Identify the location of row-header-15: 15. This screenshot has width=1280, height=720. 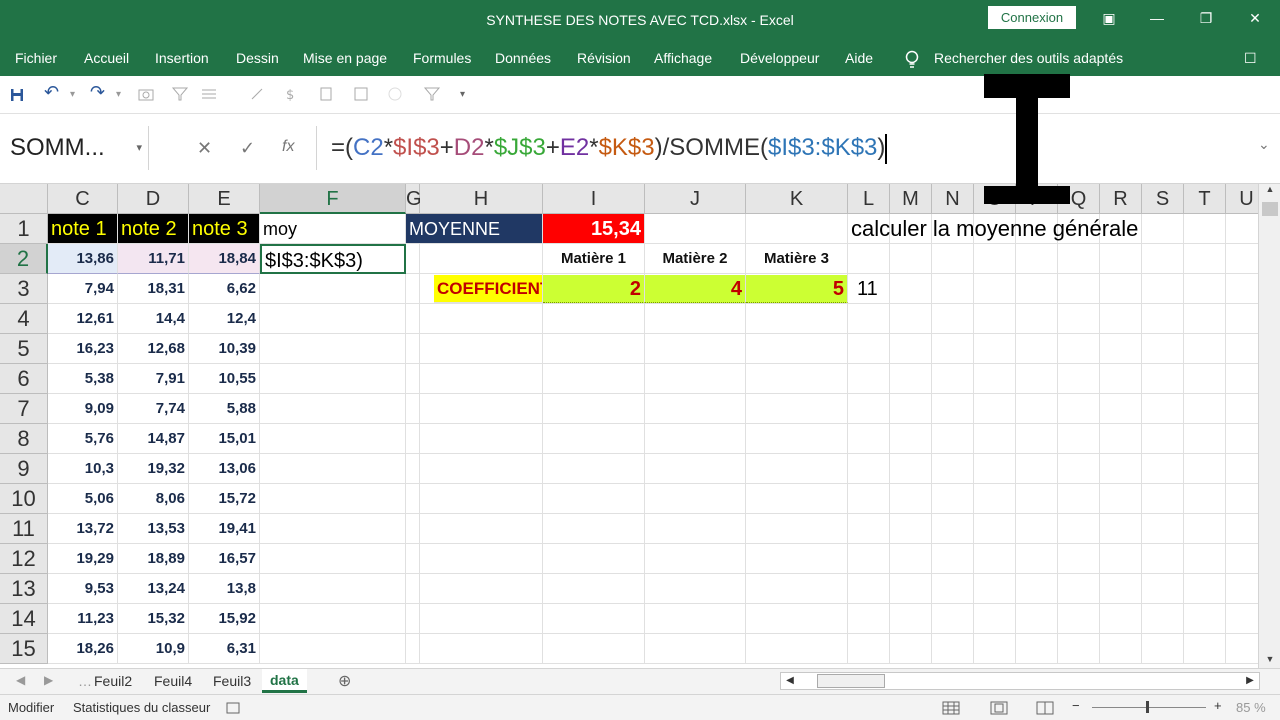
(24, 649).